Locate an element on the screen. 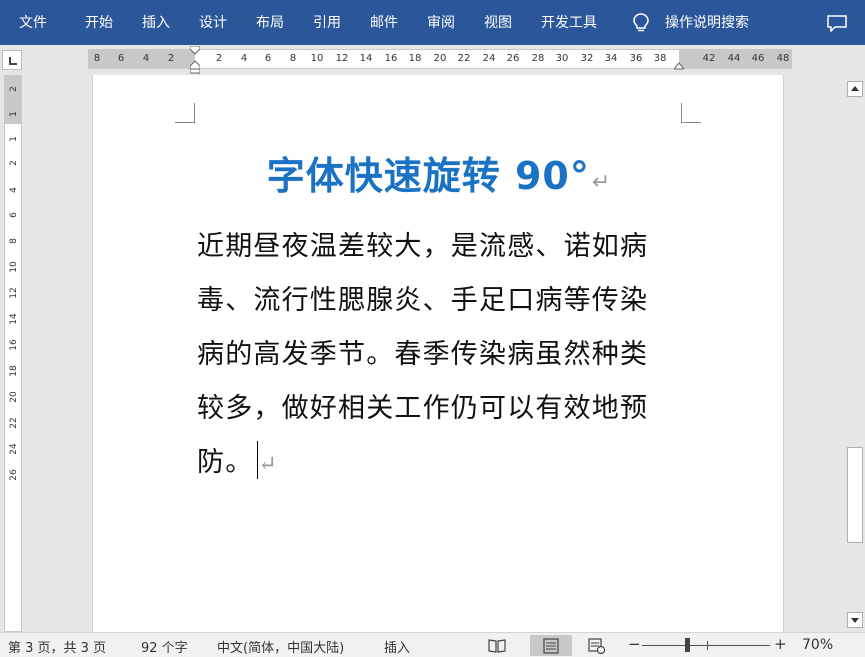 This screenshot has height=657, width=865. tell-me-search: 操作说明搜索 is located at coordinates (707, 23).